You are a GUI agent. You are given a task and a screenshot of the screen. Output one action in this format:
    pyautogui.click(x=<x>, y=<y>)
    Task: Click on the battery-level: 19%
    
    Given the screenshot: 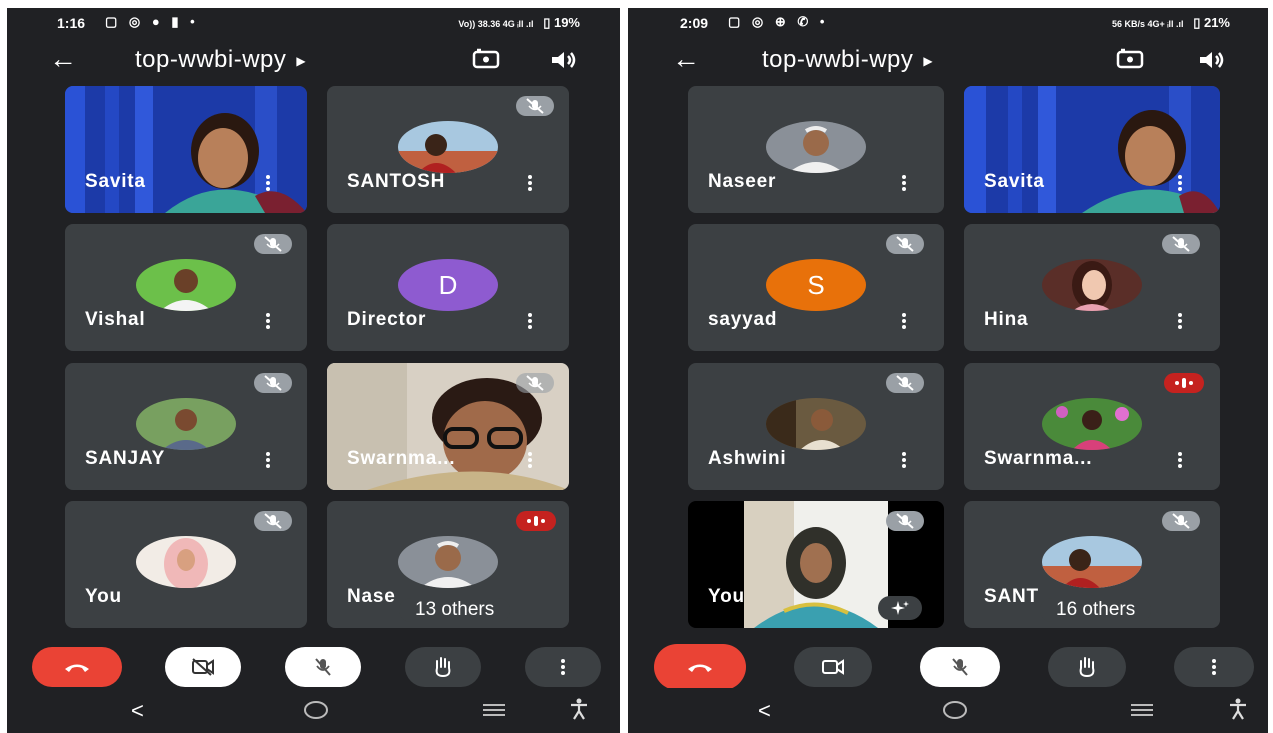 What is the action you would take?
    pyautogui.click(x=566, y=22)
    